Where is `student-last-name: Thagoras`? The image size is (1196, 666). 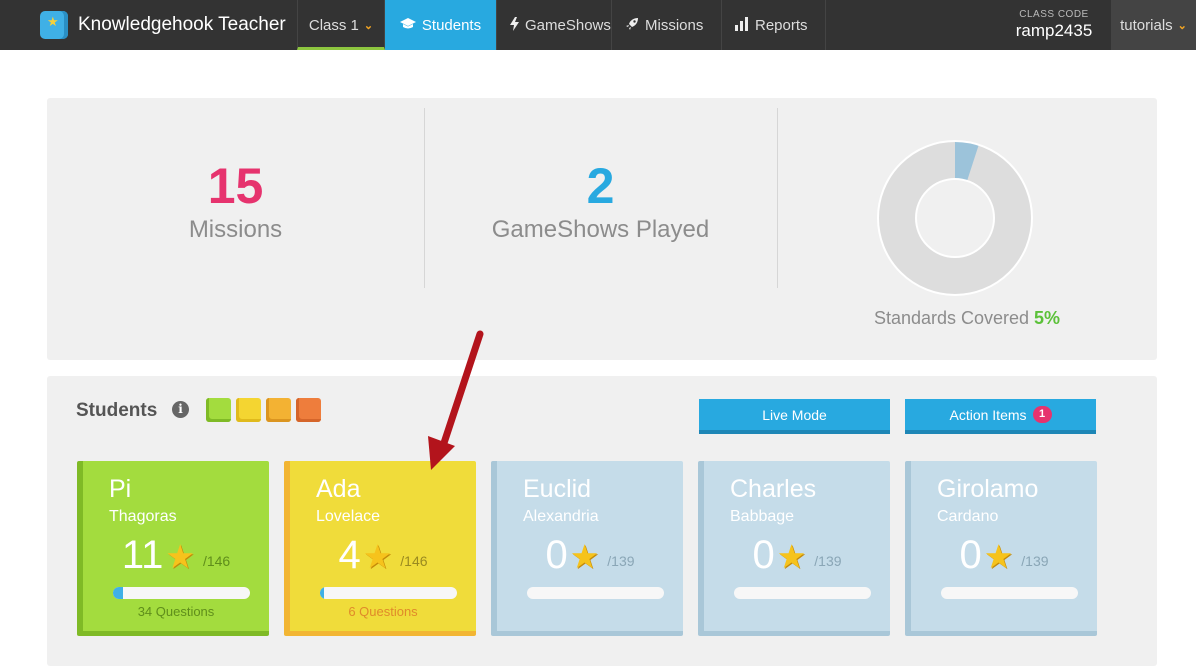 student-last-name: Thagoras is located at coordinates (143, 516).